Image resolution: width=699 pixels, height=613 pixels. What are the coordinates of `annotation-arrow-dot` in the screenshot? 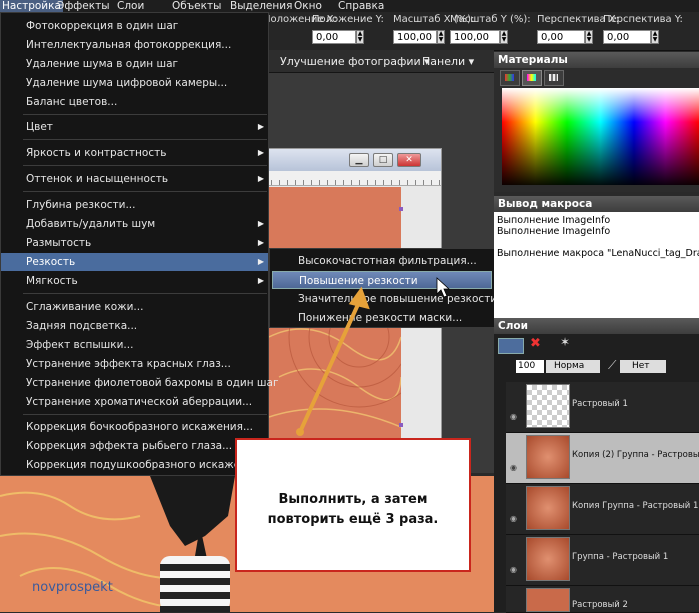 It's located at (300, 432).